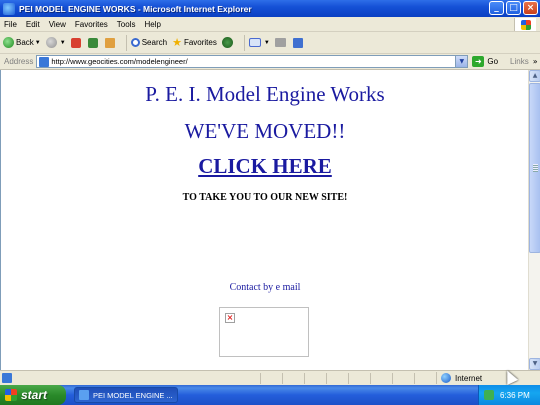 The width and height of the screenshot is (540, 405). What do you see at coordinates (265, 197) in the screenshot?
I see `new-site-text: TO TAKE YOU TO OUR NEW SITE!` at bounding box center [265, 197].